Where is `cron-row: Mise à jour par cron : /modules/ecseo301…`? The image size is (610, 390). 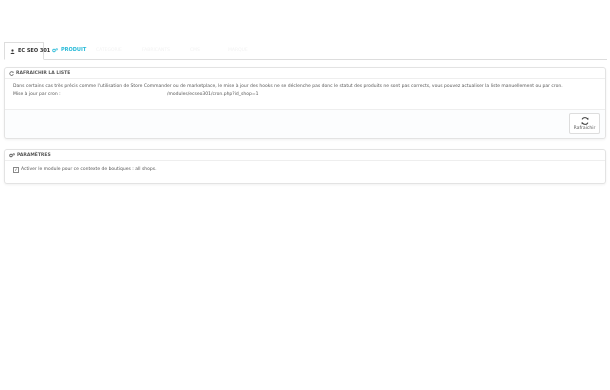 cron-row: Mise à jour par cron : /modules/ecseo301… is located at coordinates (305, 95).